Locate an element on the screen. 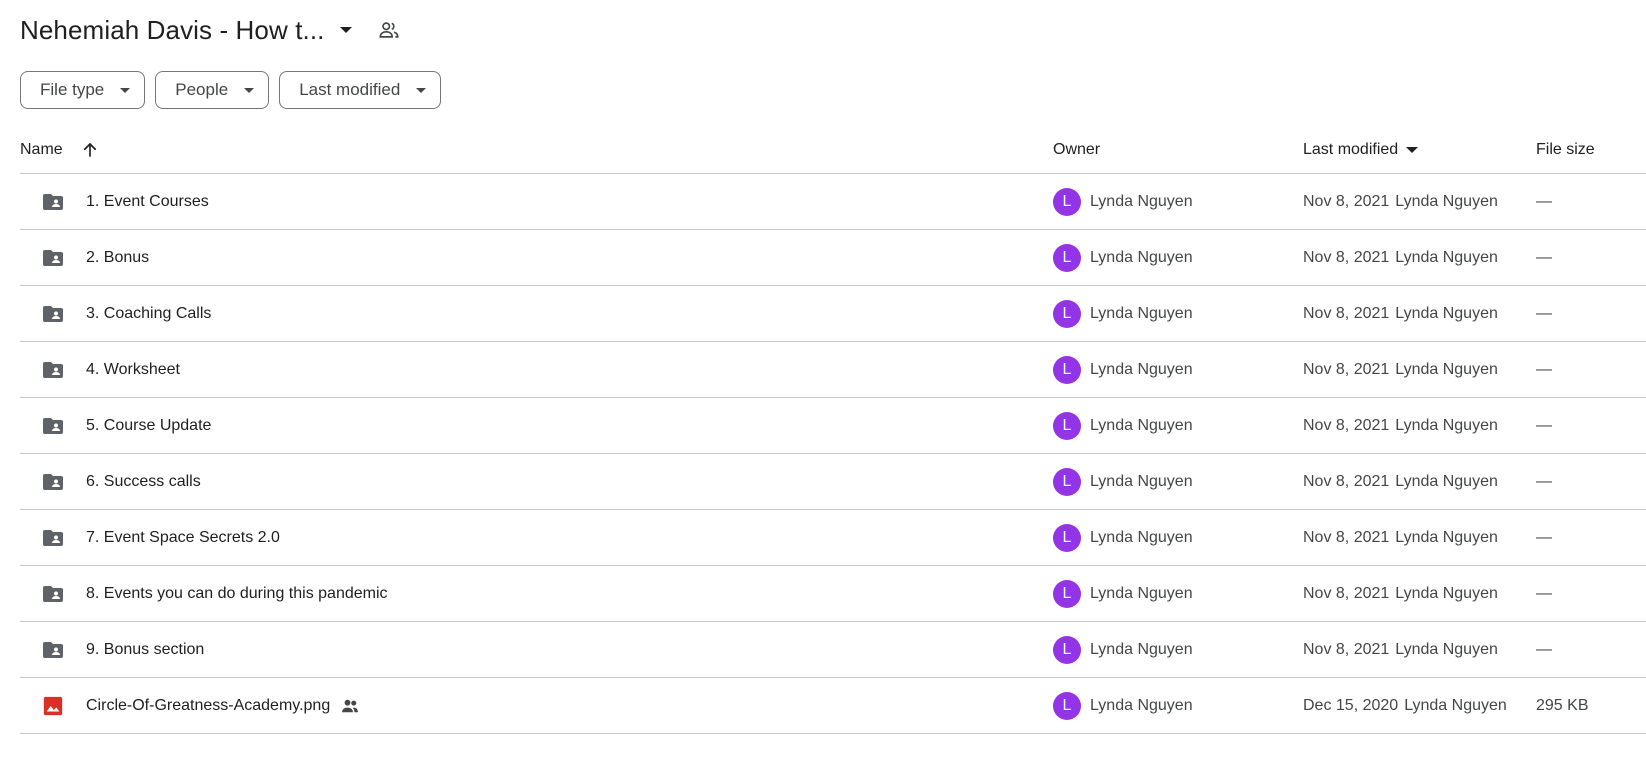 The width and height of the screenshot is (1646, 784). sort-arrow-up-icon is located at coordinates (90, 150).